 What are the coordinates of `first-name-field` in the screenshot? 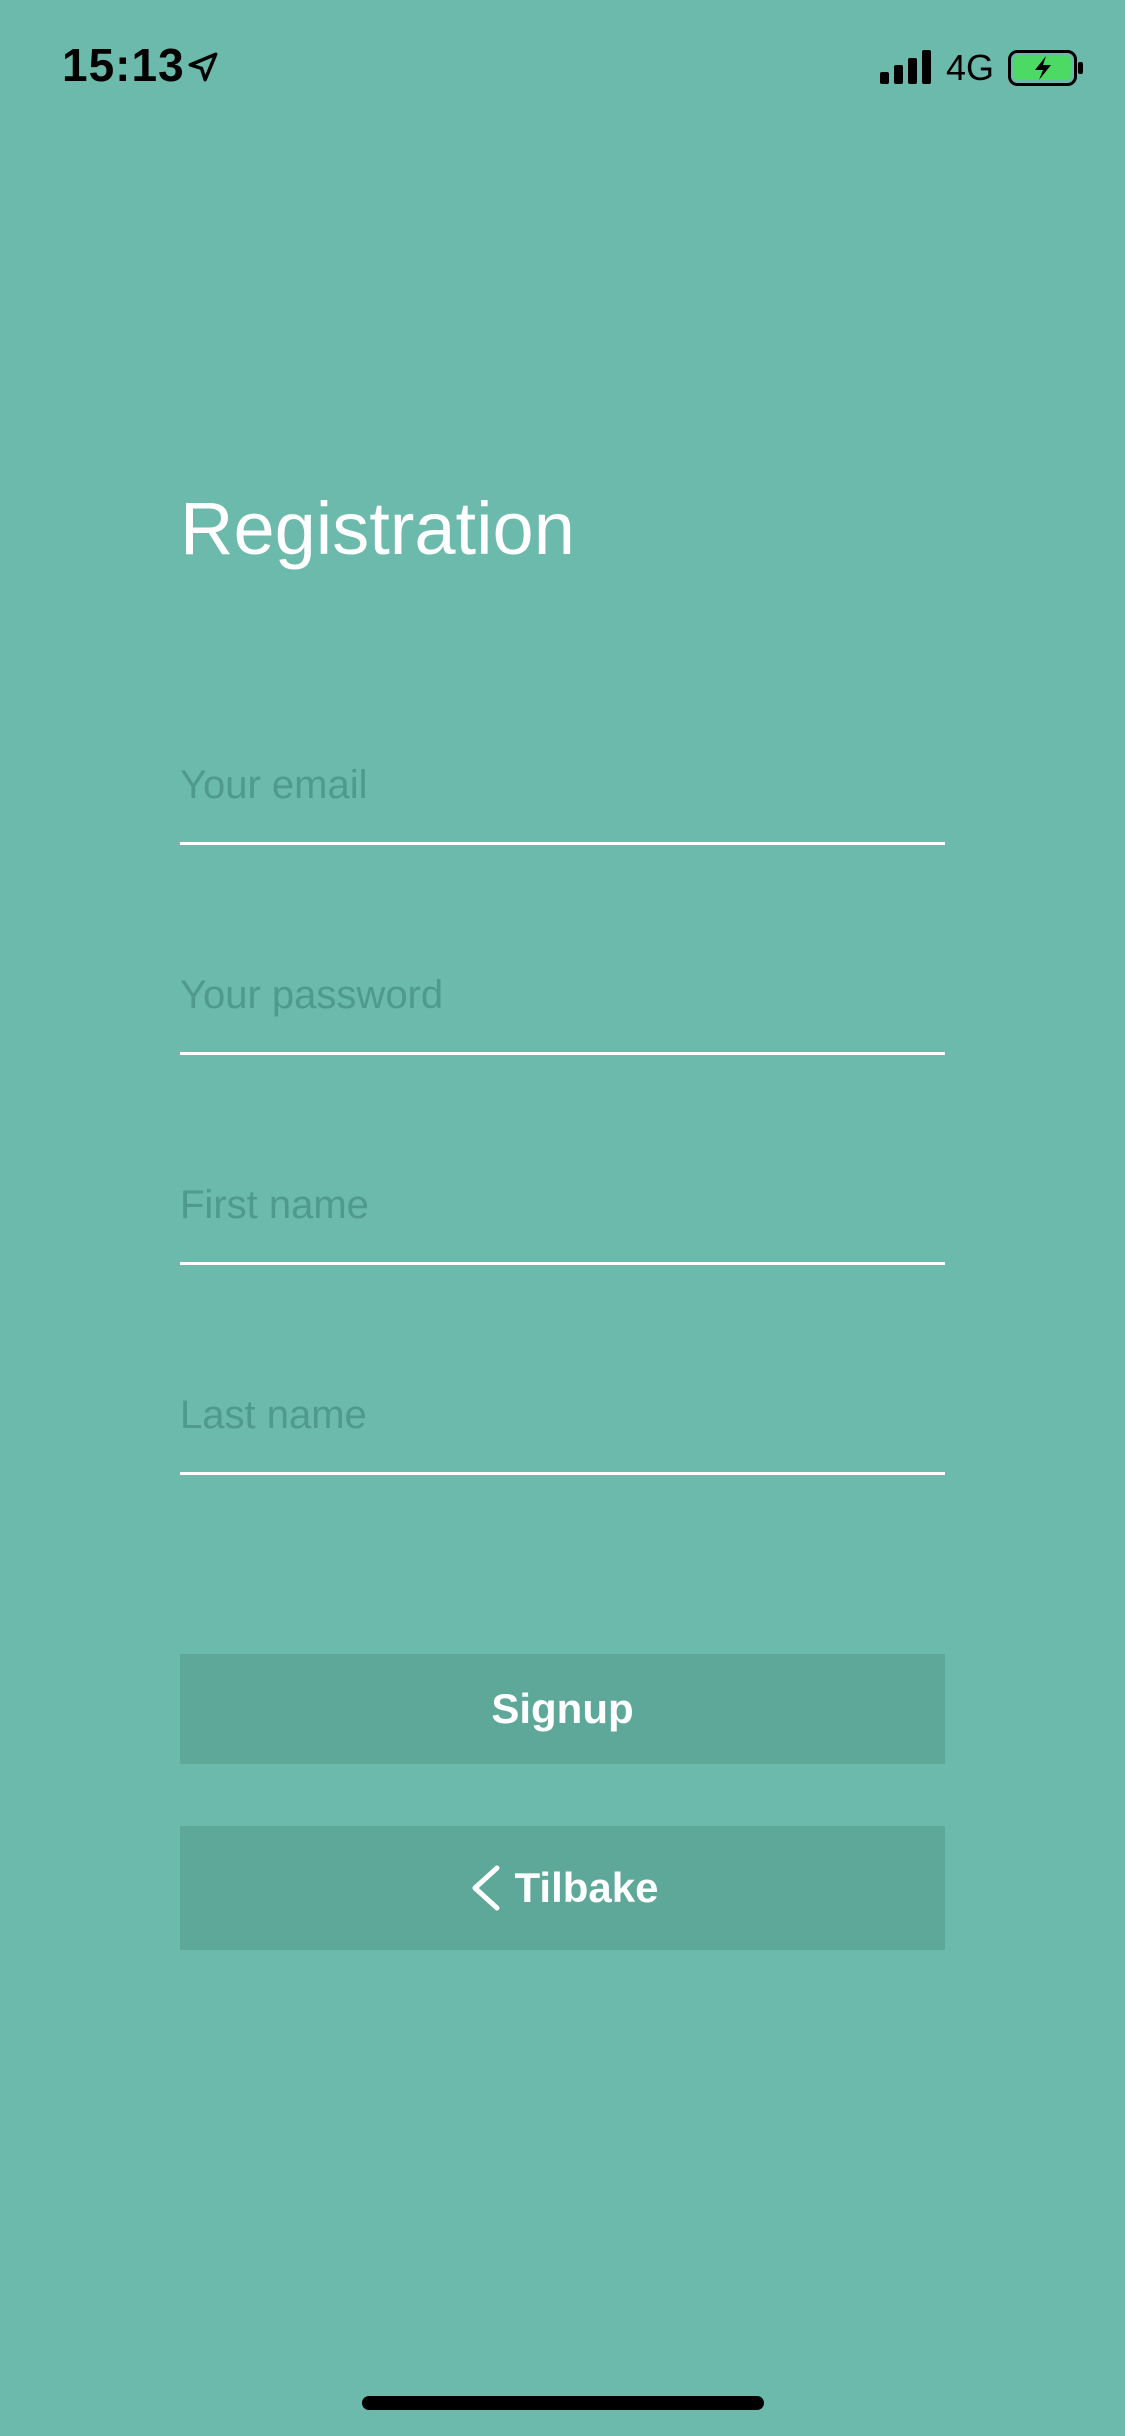 It's located at (562, 1205).